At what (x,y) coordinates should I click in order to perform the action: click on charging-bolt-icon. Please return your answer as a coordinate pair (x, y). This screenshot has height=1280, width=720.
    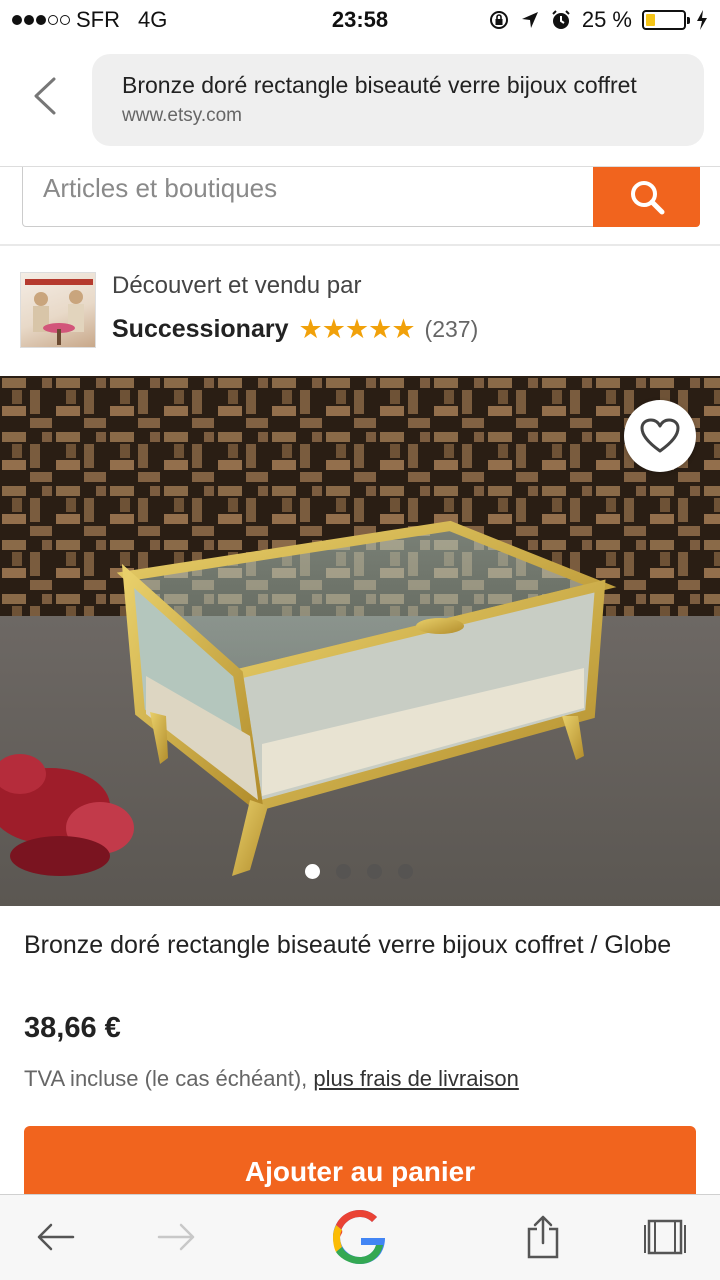
    Looking at the image, I should click on (702, 20).